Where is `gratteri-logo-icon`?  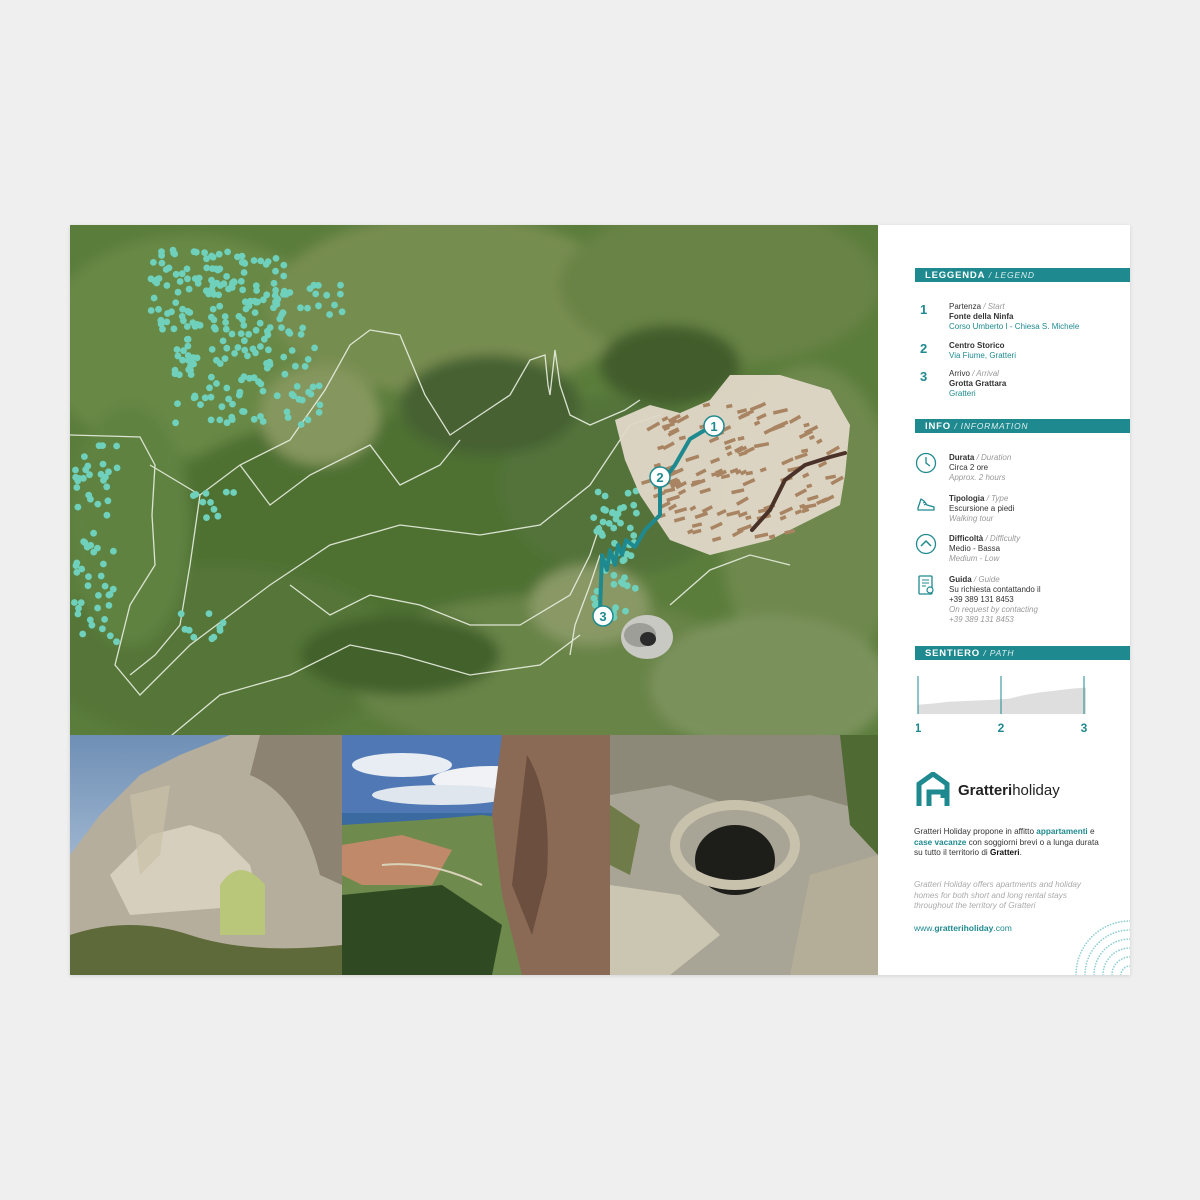 gratteri-logo-icon is located at coordinates (933, 789).